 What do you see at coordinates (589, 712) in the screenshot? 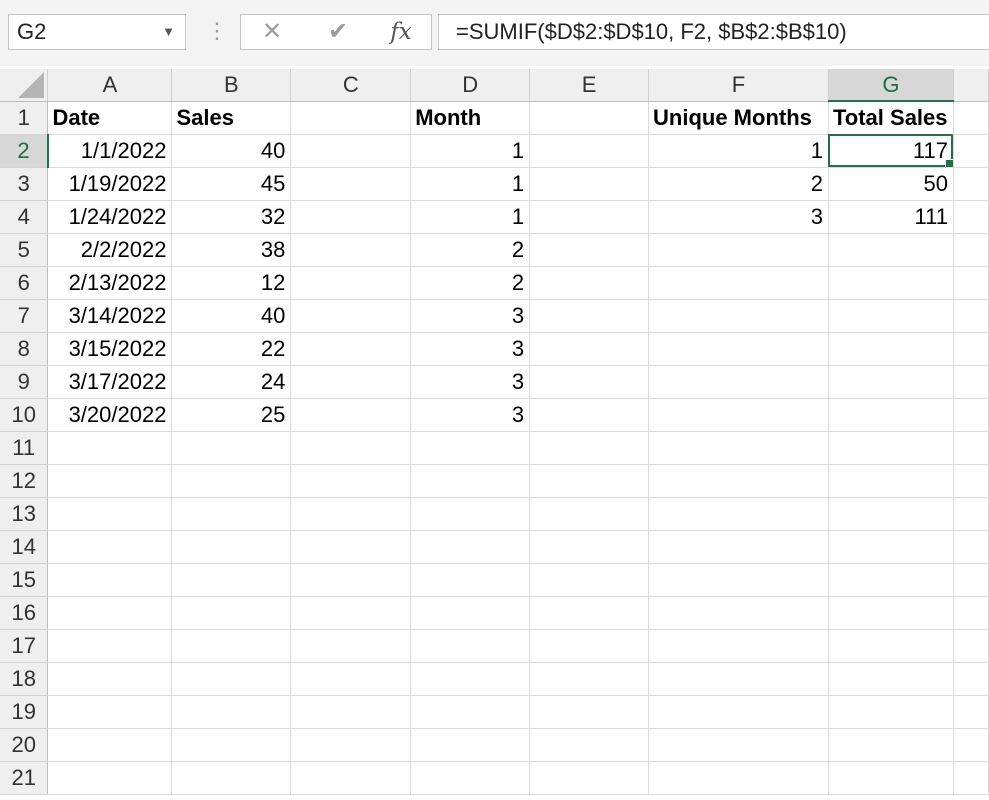
I see `cell-e19` at bounding box center [589, 712].